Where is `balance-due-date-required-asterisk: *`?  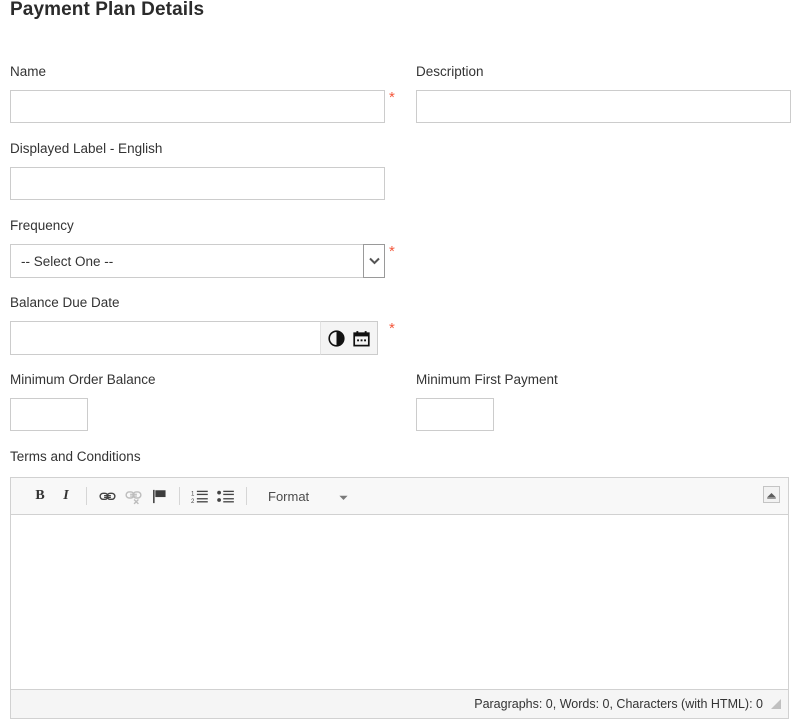
balance-due-date-required-asterisk: * is located at coordinates (392, 328).